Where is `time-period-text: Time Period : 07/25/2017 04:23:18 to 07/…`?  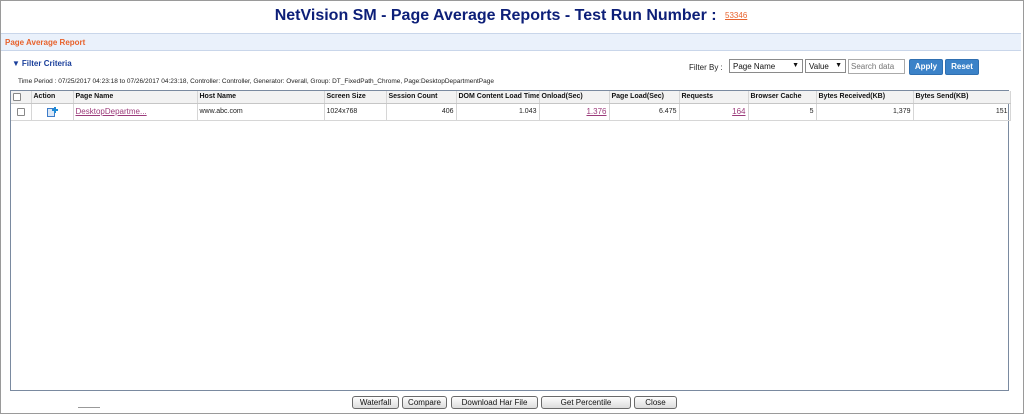
time-period-text: Time Period : 07/25/2017 04:23:18 to 07/… is located at coordinates (256, 81).